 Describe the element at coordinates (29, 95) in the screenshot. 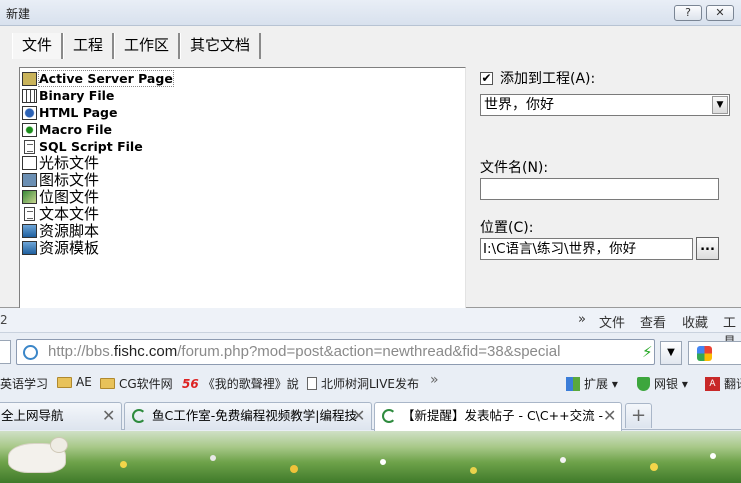

I see `binary-file-icon` at that location.